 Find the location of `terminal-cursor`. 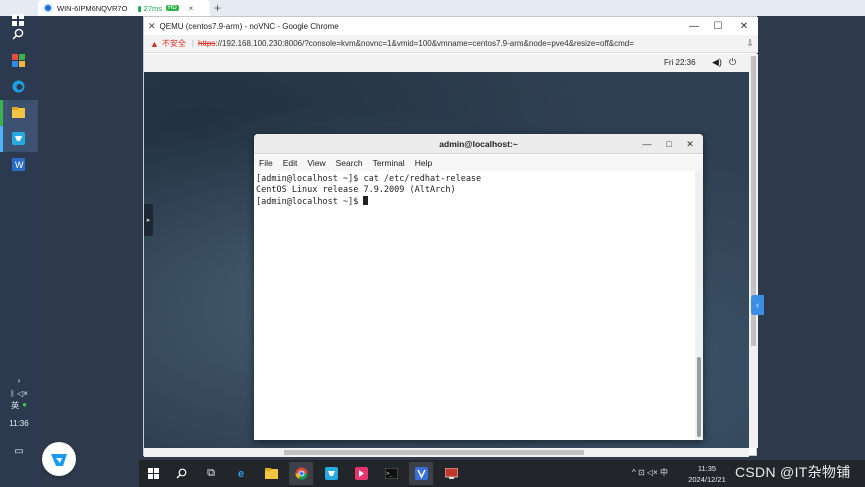

terminal-cursor is located at coordinates (366, 200).